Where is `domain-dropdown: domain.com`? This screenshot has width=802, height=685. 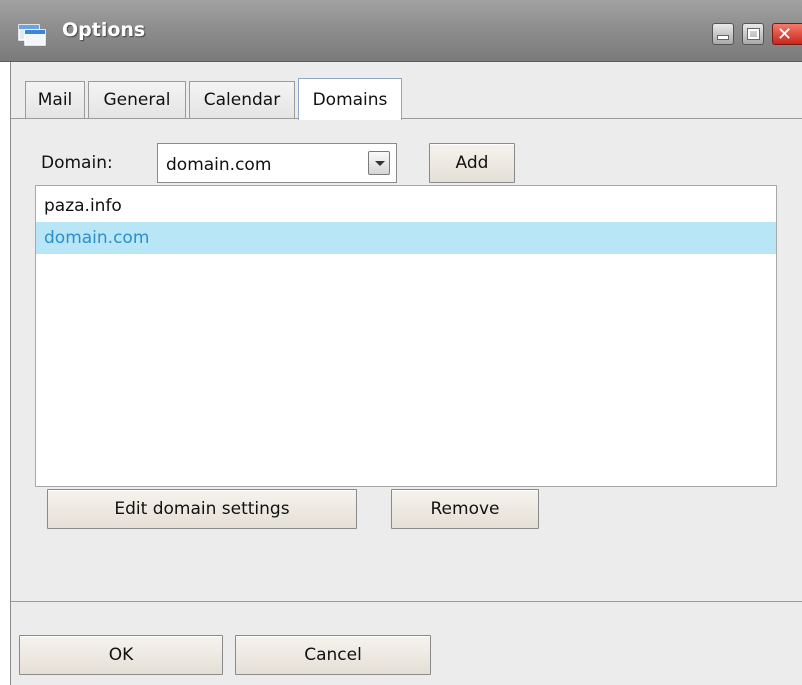
domain-dropdown: domain.com is located at coordinates (277, 163).